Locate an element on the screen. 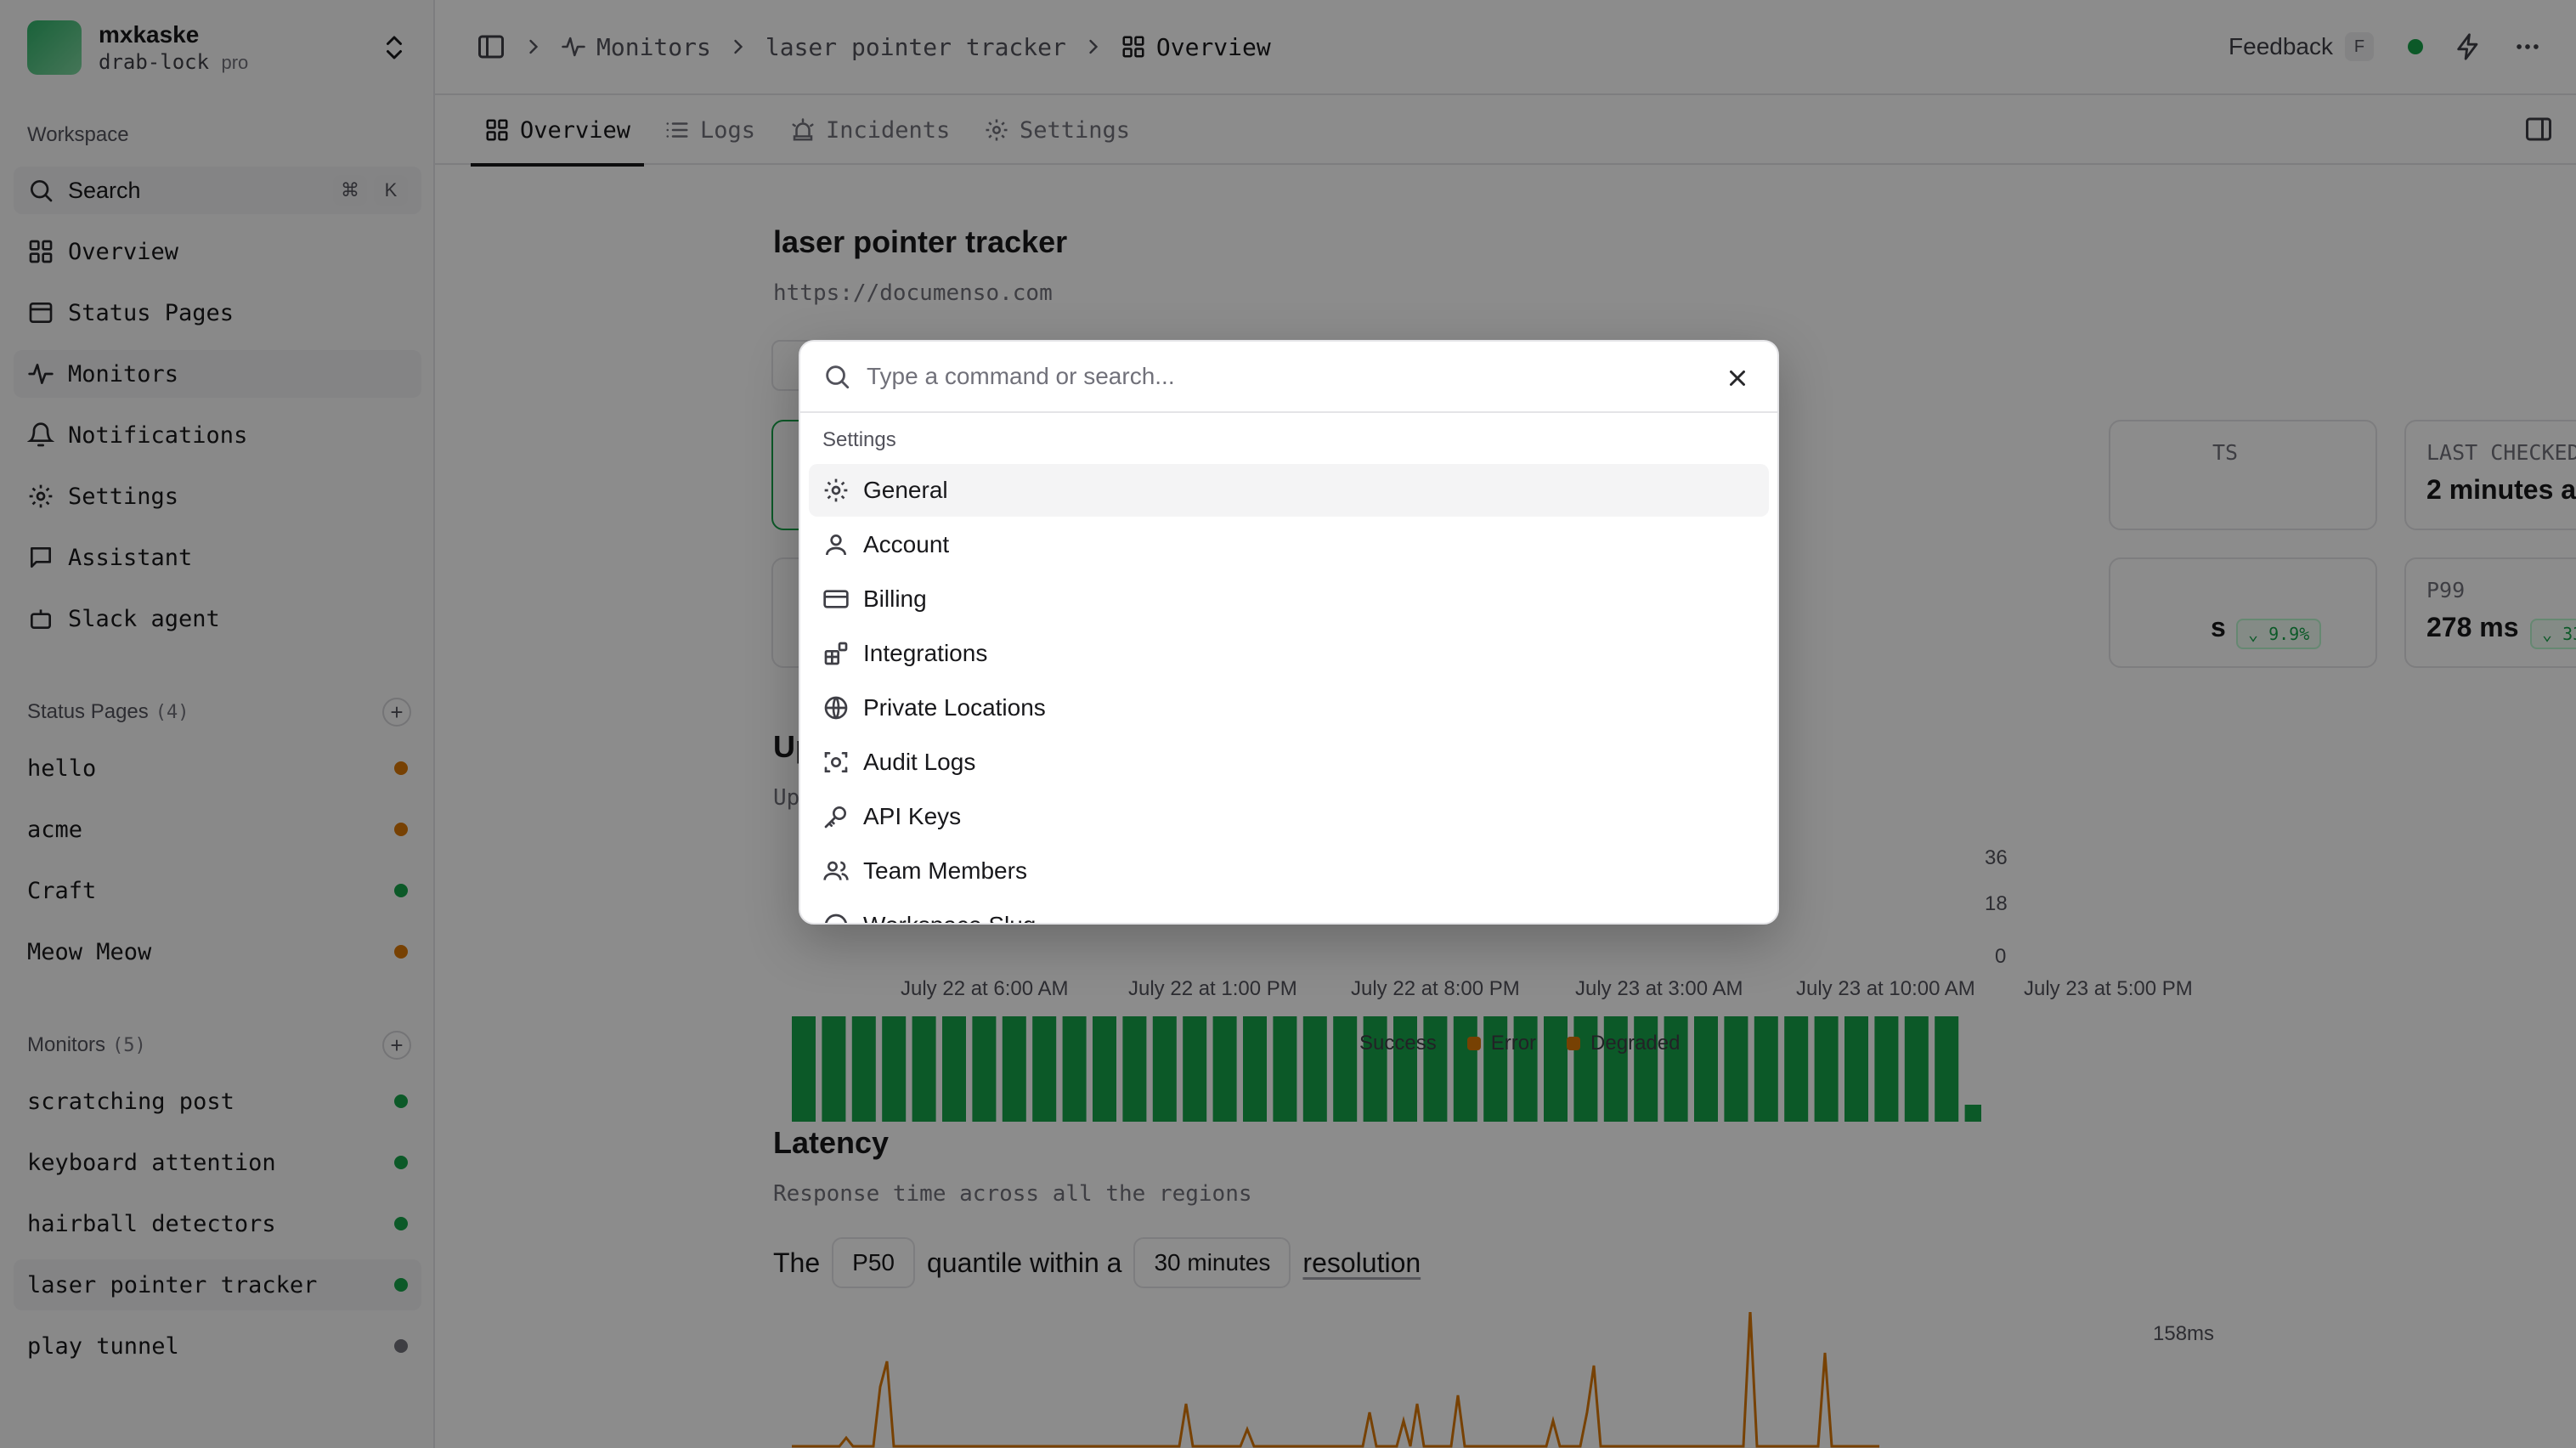  command-item-label: General is located at coordinates (905, 490).